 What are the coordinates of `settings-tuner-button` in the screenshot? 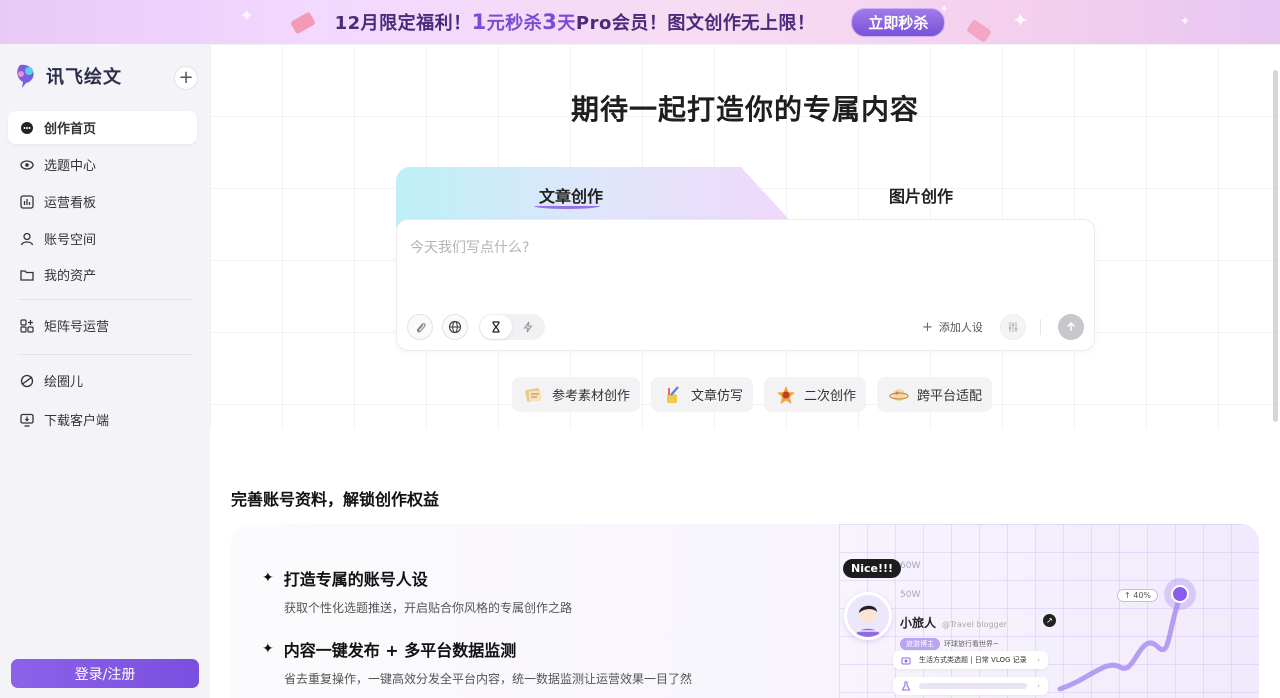 It's located at (1013, 327).